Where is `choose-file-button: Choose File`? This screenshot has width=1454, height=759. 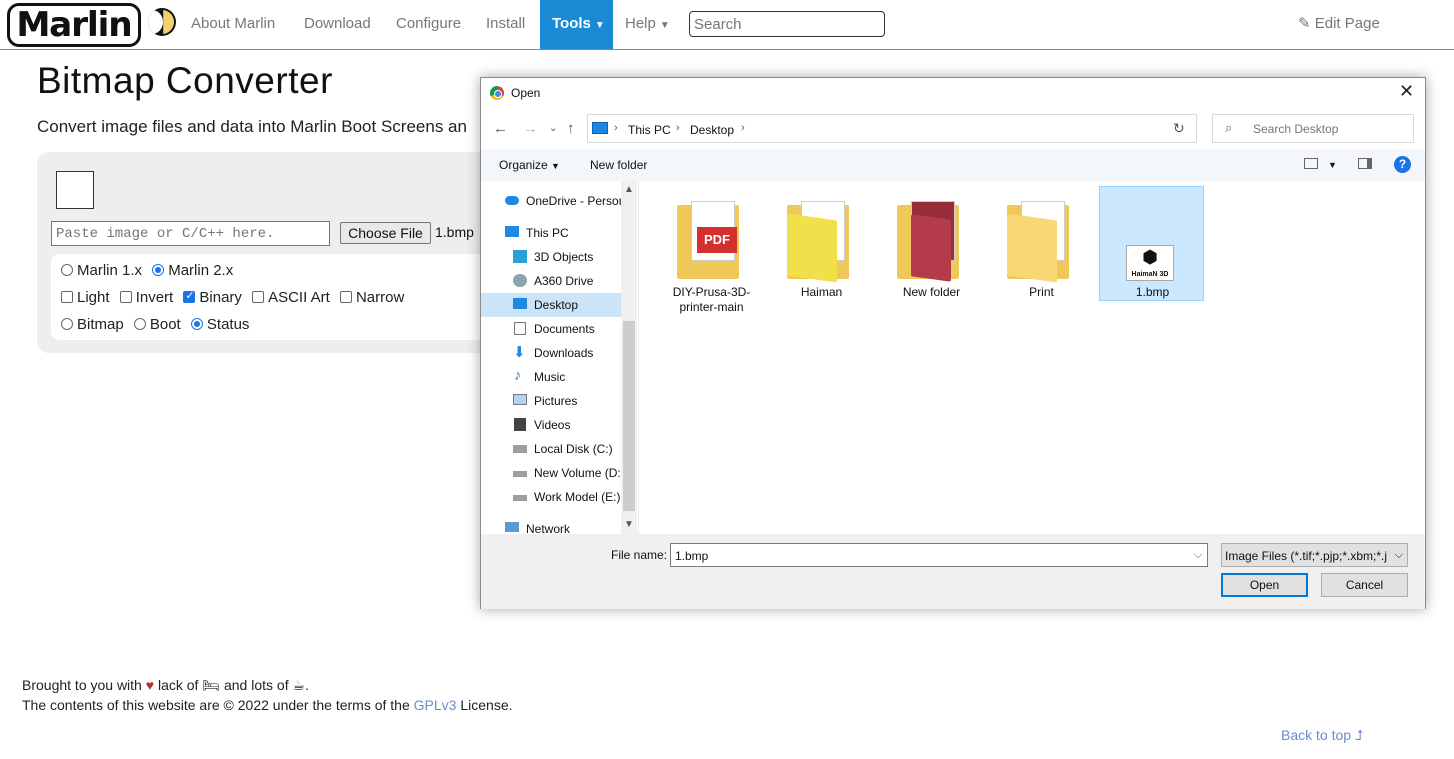
choose-file-button: Choose File is located at coordinates (385, 233).